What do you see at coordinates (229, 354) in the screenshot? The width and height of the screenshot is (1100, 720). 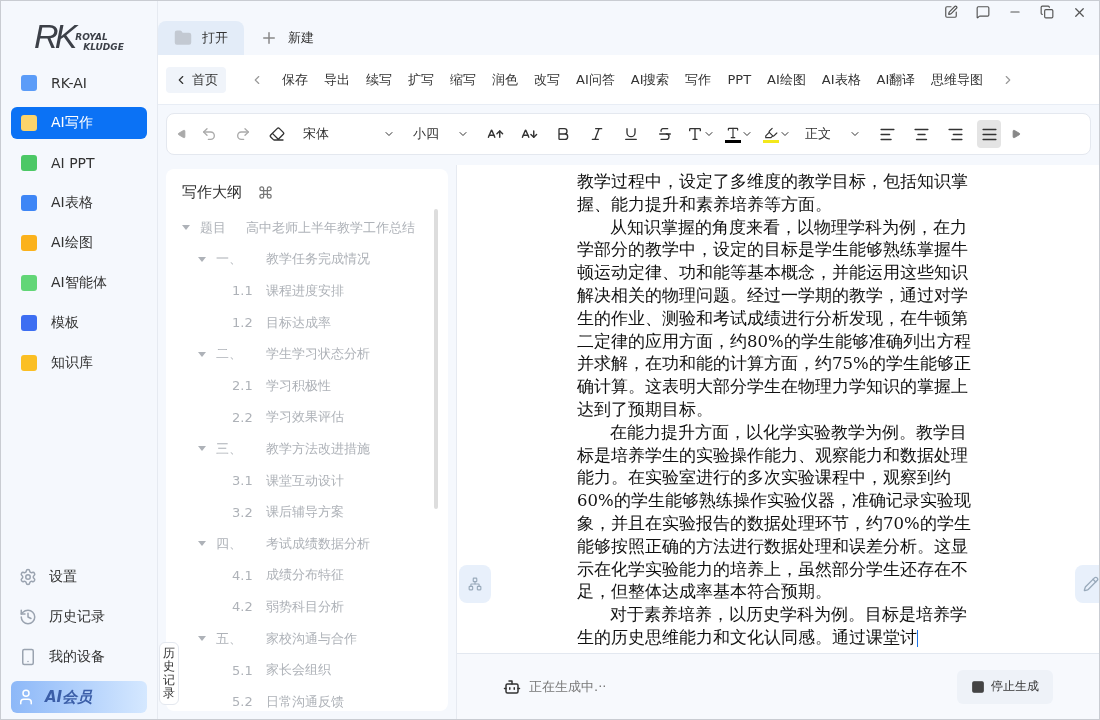 I see `outline-number: 二、` at bounding box center [229, 354].